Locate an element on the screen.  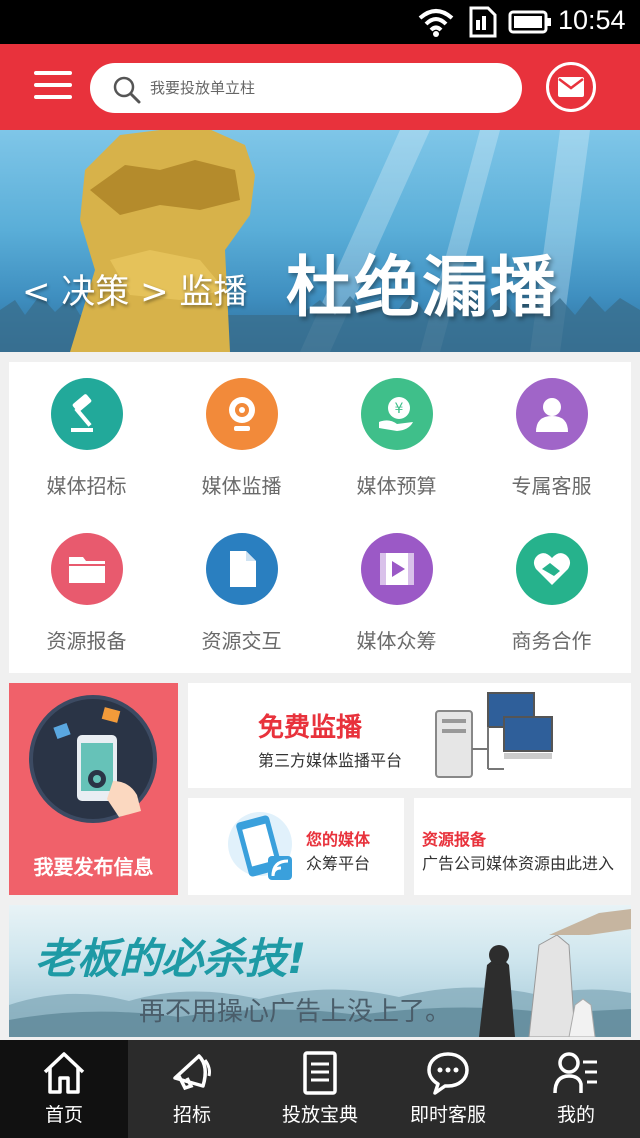
tab-mine: 我的 is located at coordinates (576, 1089).